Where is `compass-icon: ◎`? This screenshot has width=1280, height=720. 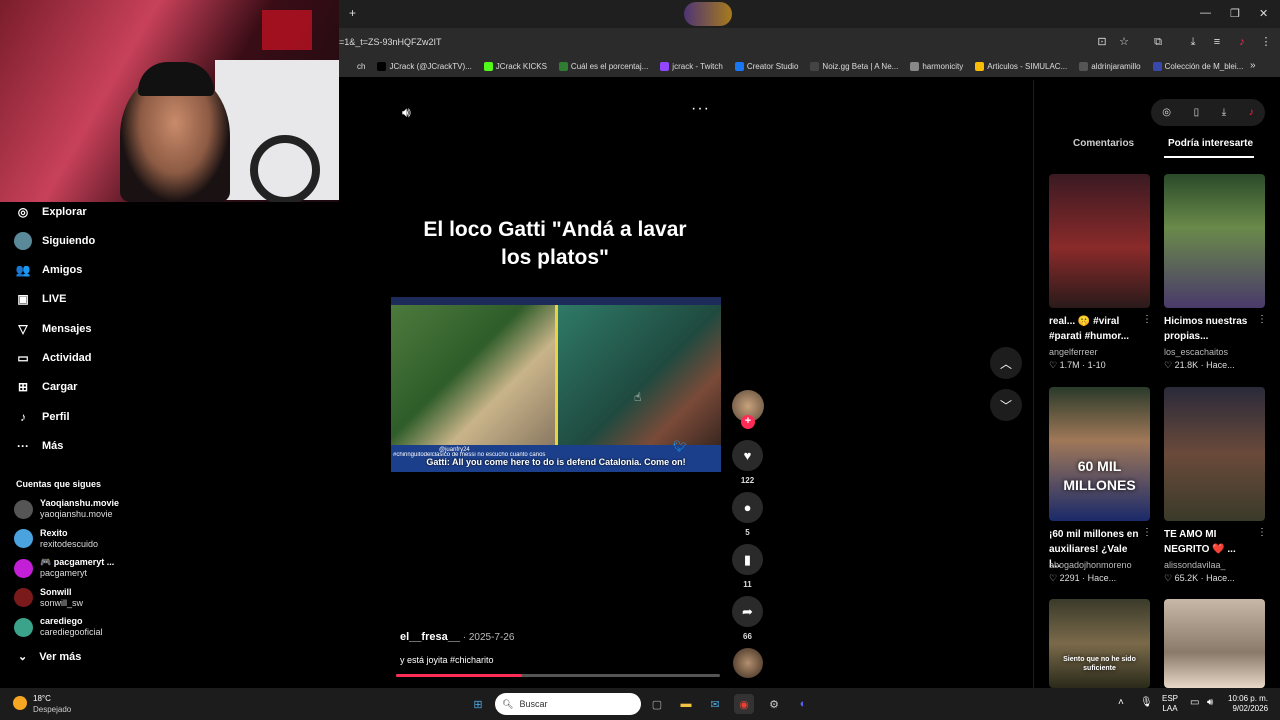
compass-icon: ◎ is located at coordinates (1166, 112).